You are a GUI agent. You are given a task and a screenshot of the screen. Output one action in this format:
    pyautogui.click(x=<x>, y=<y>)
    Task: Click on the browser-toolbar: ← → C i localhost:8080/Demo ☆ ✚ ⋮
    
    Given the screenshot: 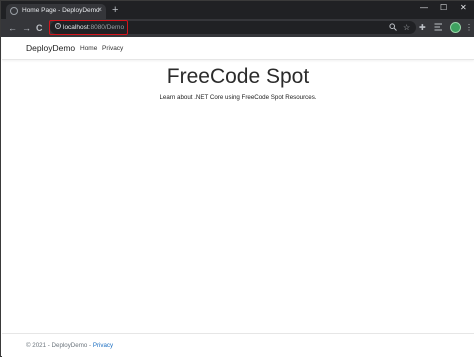 What is the action you would take?
    pyautogui.click(x=237, y=28)
    